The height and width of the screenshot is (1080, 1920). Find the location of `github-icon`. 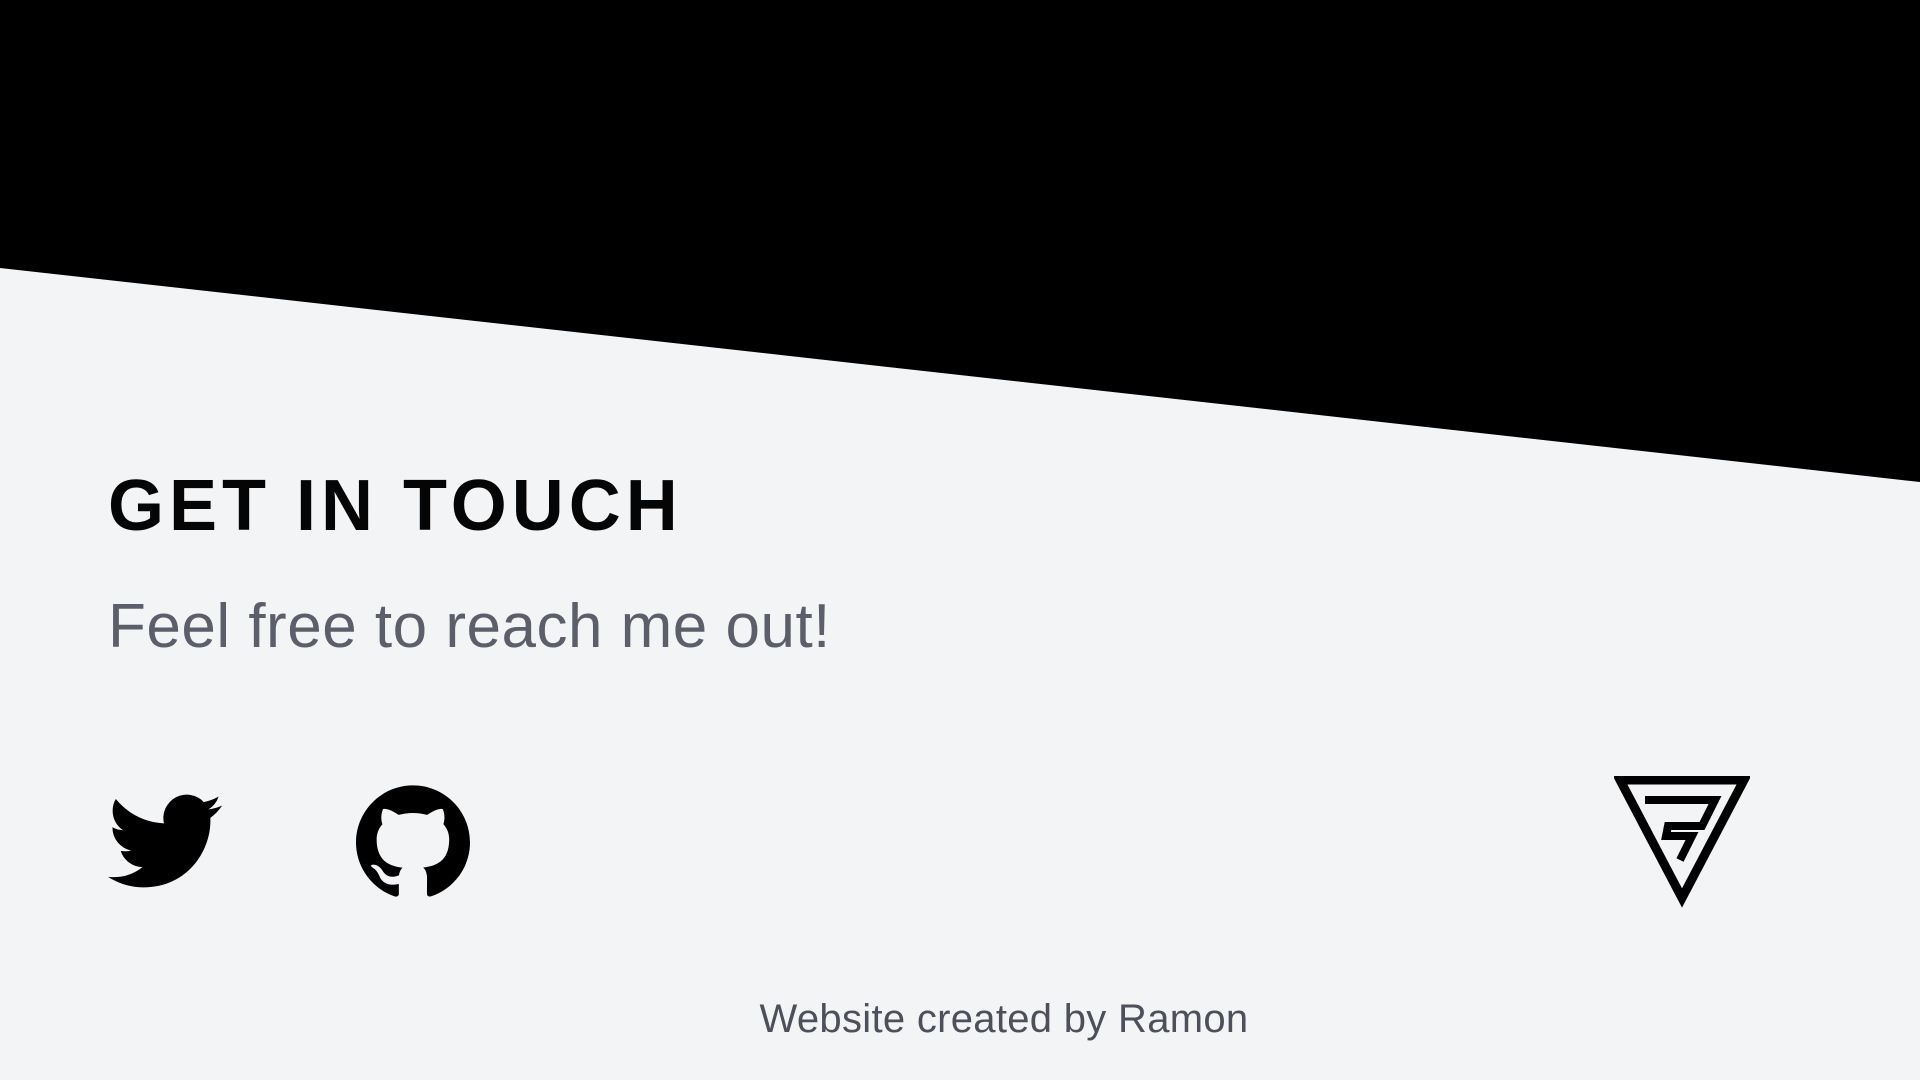

github-icon is located at coordinates (413, 841).